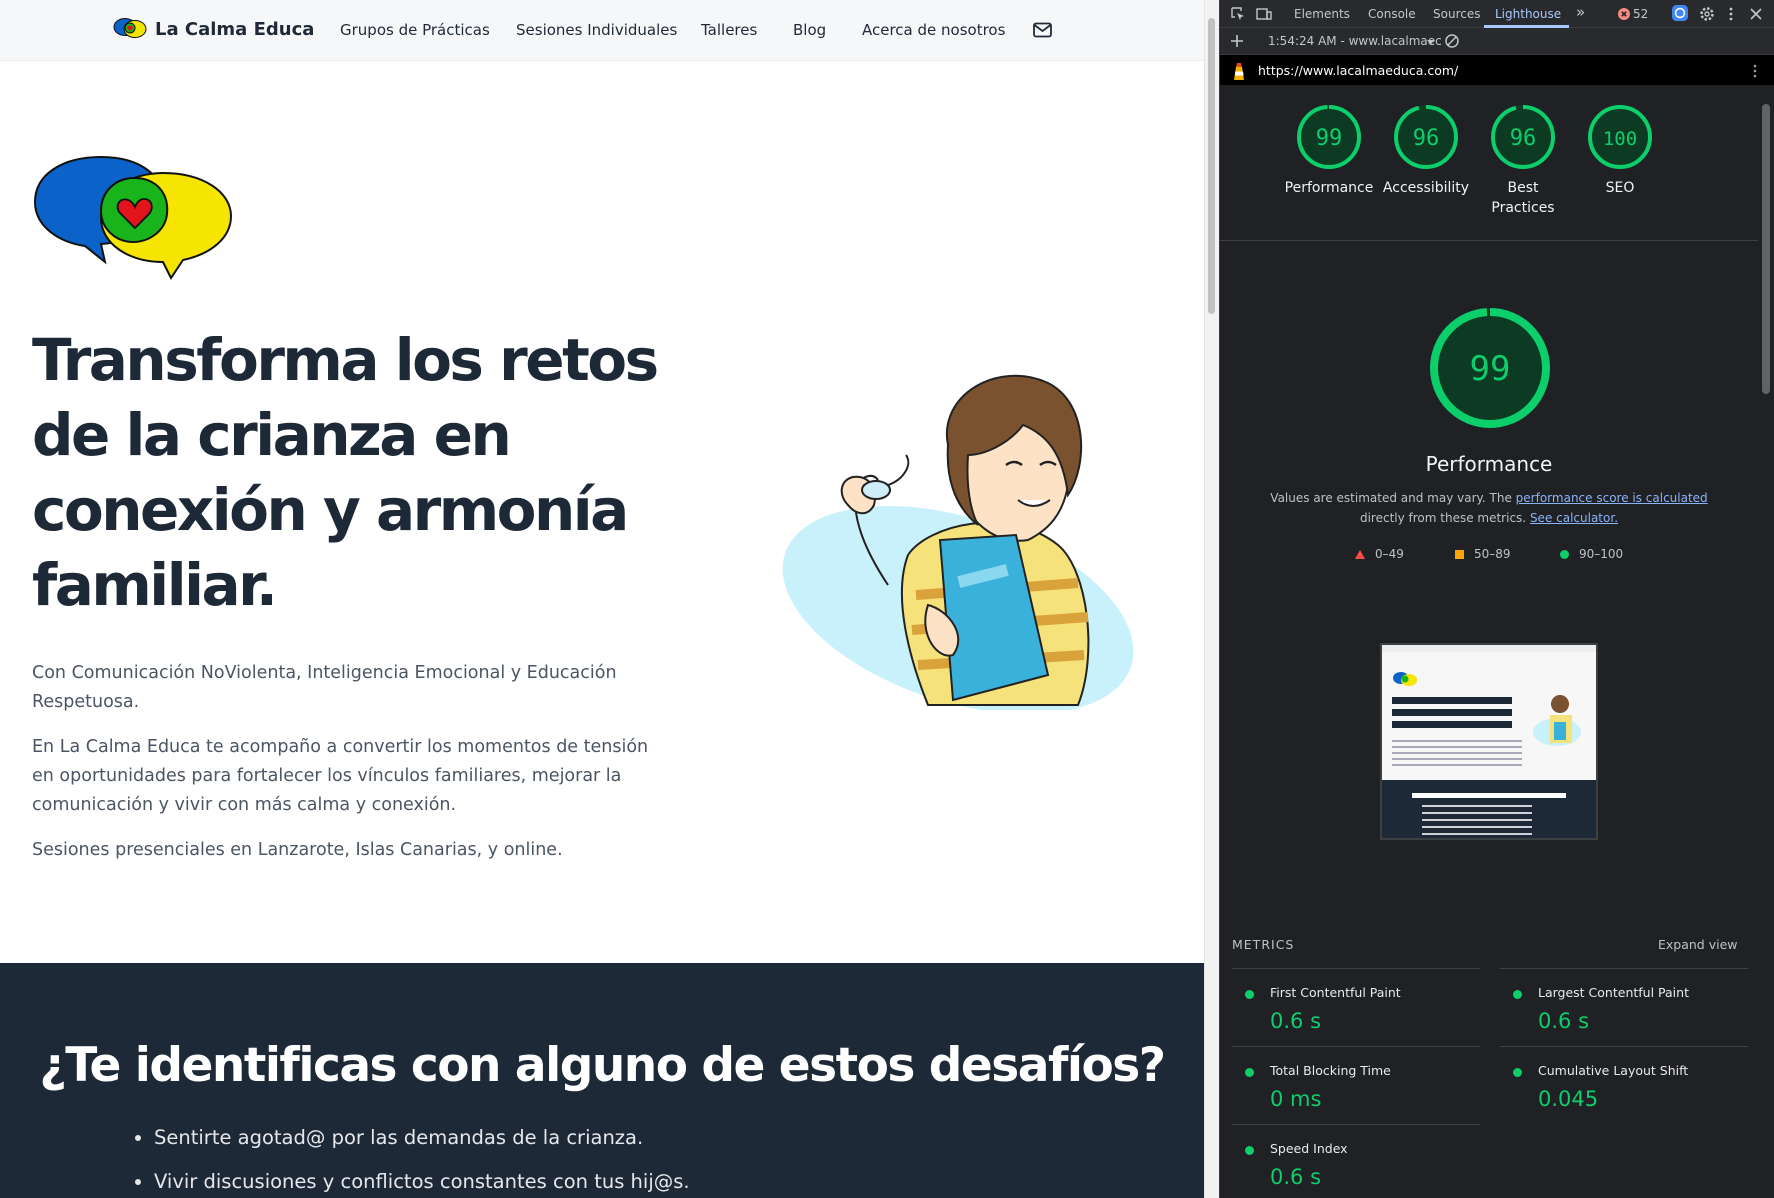 The width and height of the screenshot is (1774, 1198). Describe the element at coordinates (1557, 720) in the screenshot. I see `thumb-illustration` at that location.